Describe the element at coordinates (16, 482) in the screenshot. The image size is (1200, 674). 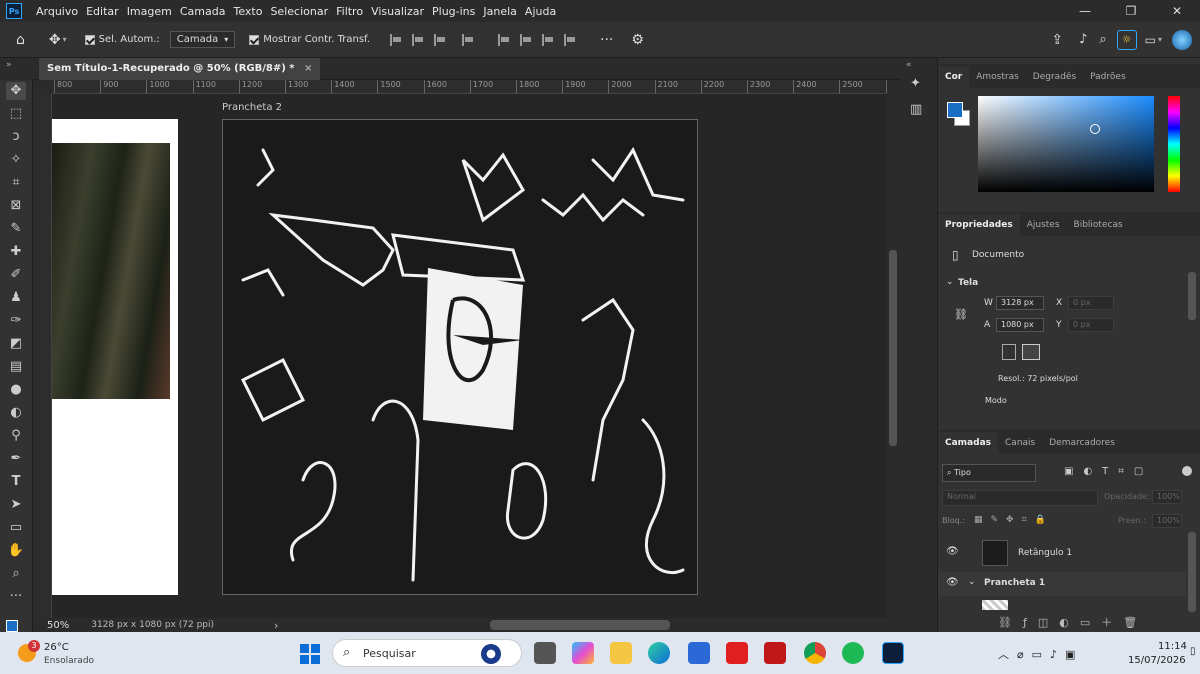
I see `type-tool-icon: T` at that location.